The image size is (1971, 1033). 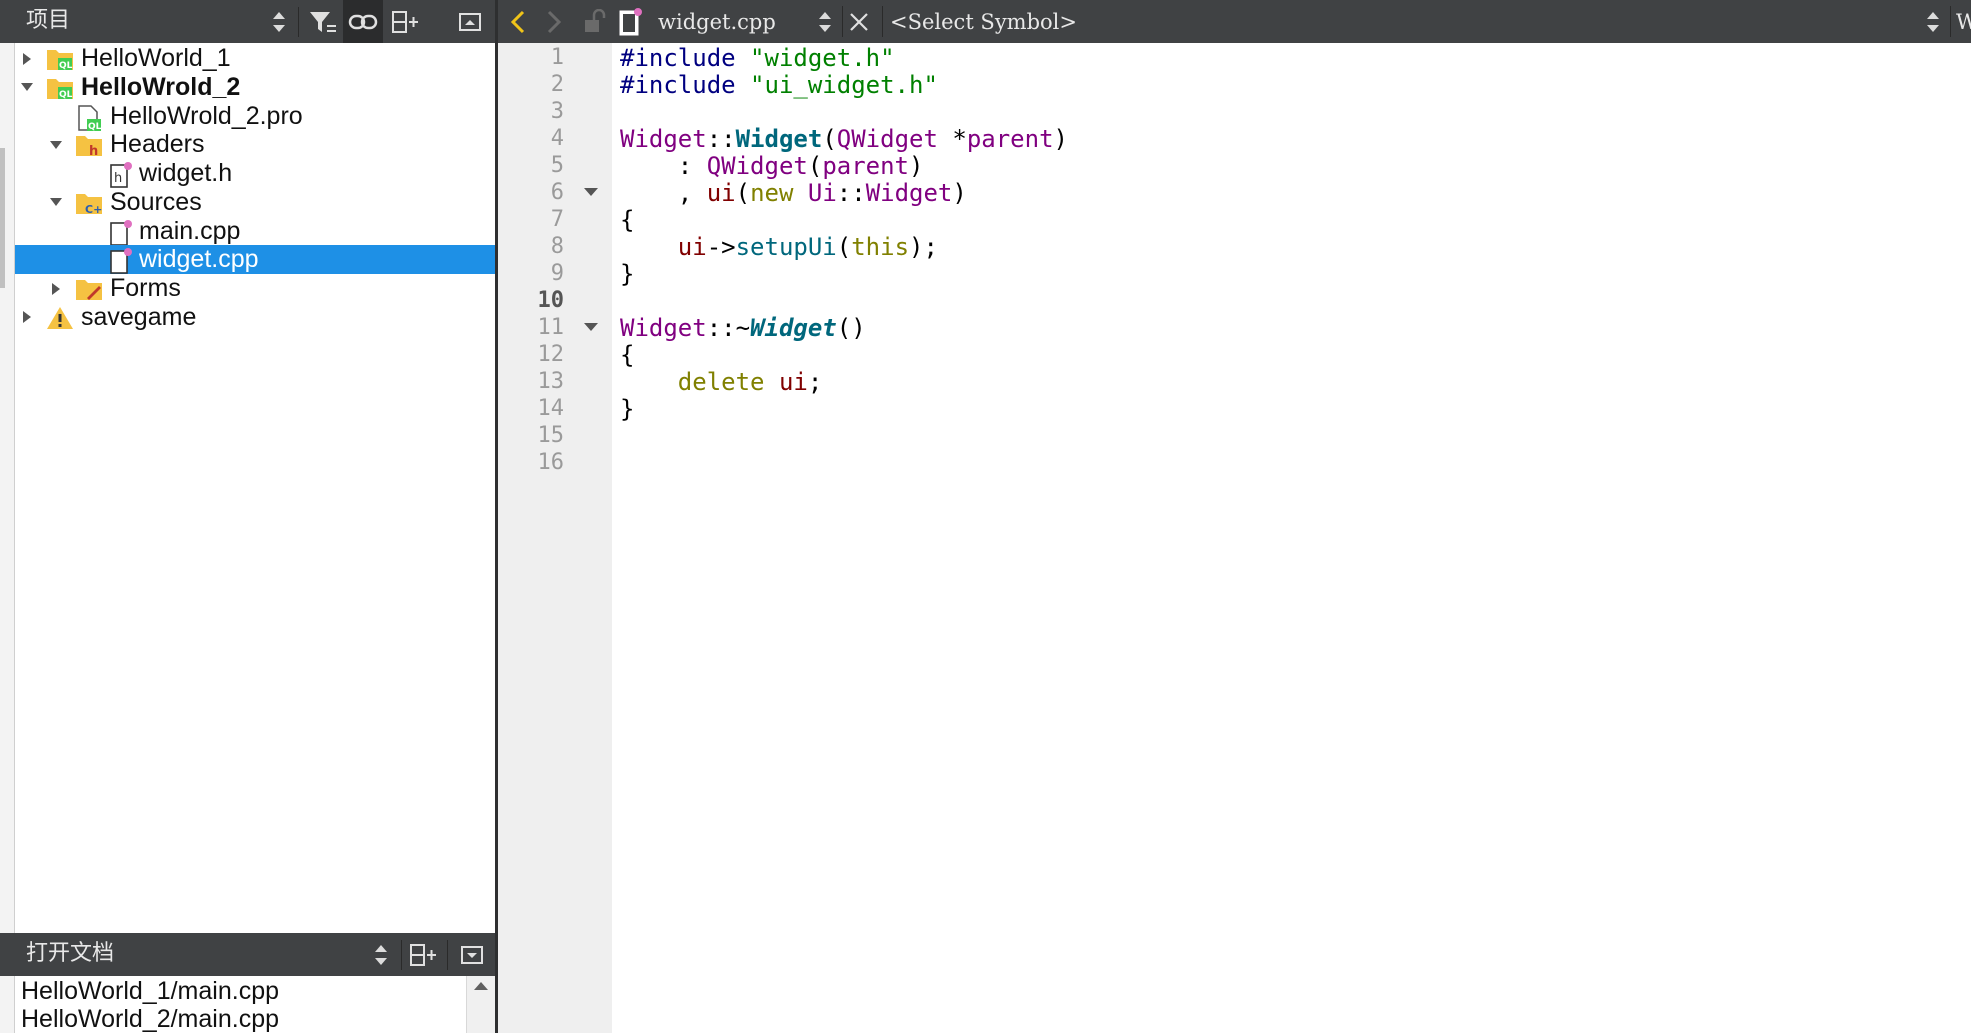 What do you see at coordinates (815, 382) in the screenshot?
I see `code-token: ;` at bounding box center [815, 382].